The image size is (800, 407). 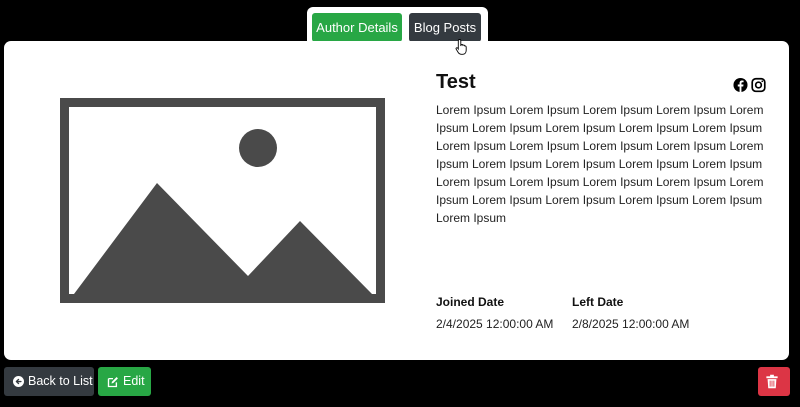 What do you see at coordinates (134, 381) in the screenshot?
I see `edit-label: Edit` at bounding box center [134, 381].